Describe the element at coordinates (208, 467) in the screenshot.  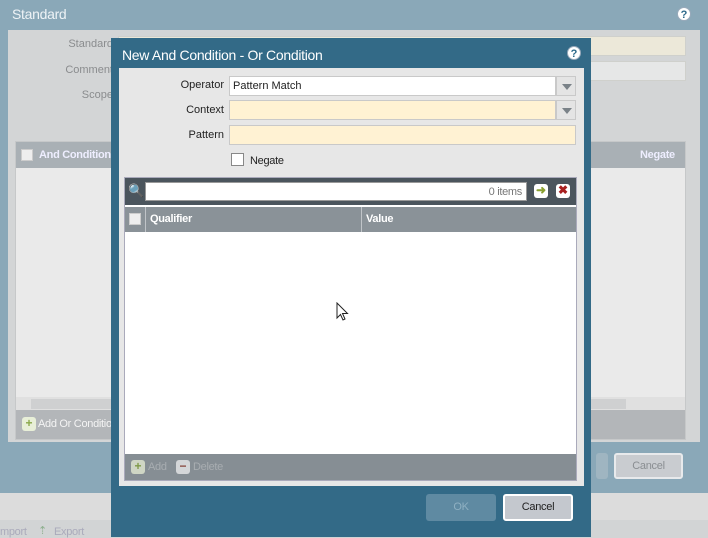
I see `delete-button: Delete` at that location.